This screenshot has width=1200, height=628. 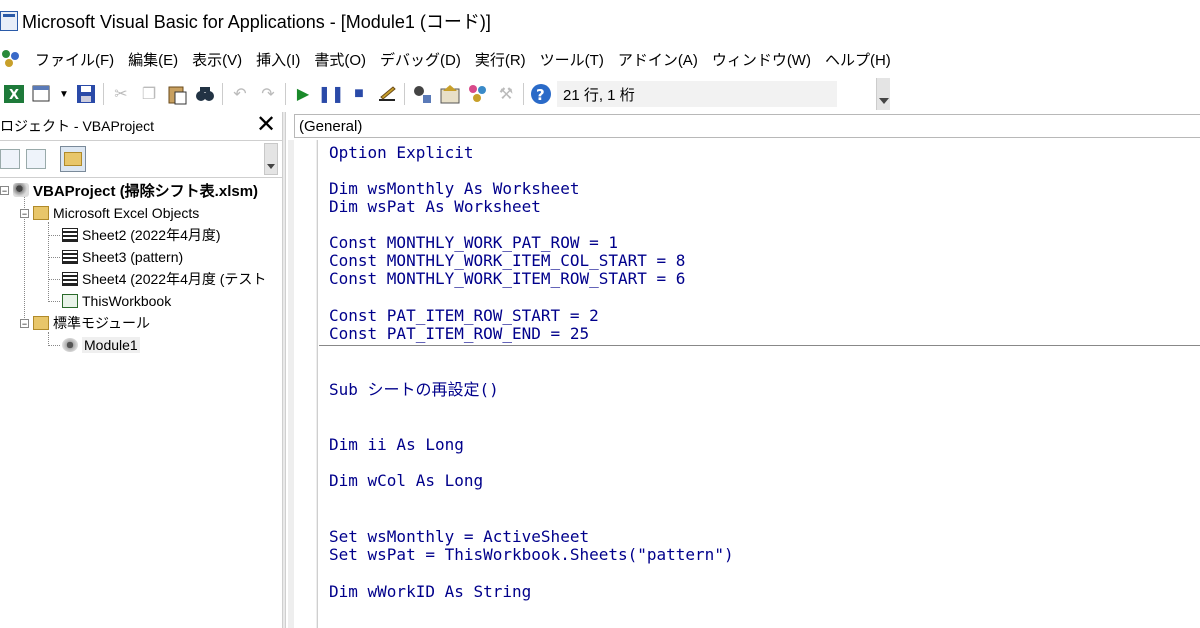 I want to click on tree-node-label: Microsoft Excel Objects, so click(x=126, y=213).